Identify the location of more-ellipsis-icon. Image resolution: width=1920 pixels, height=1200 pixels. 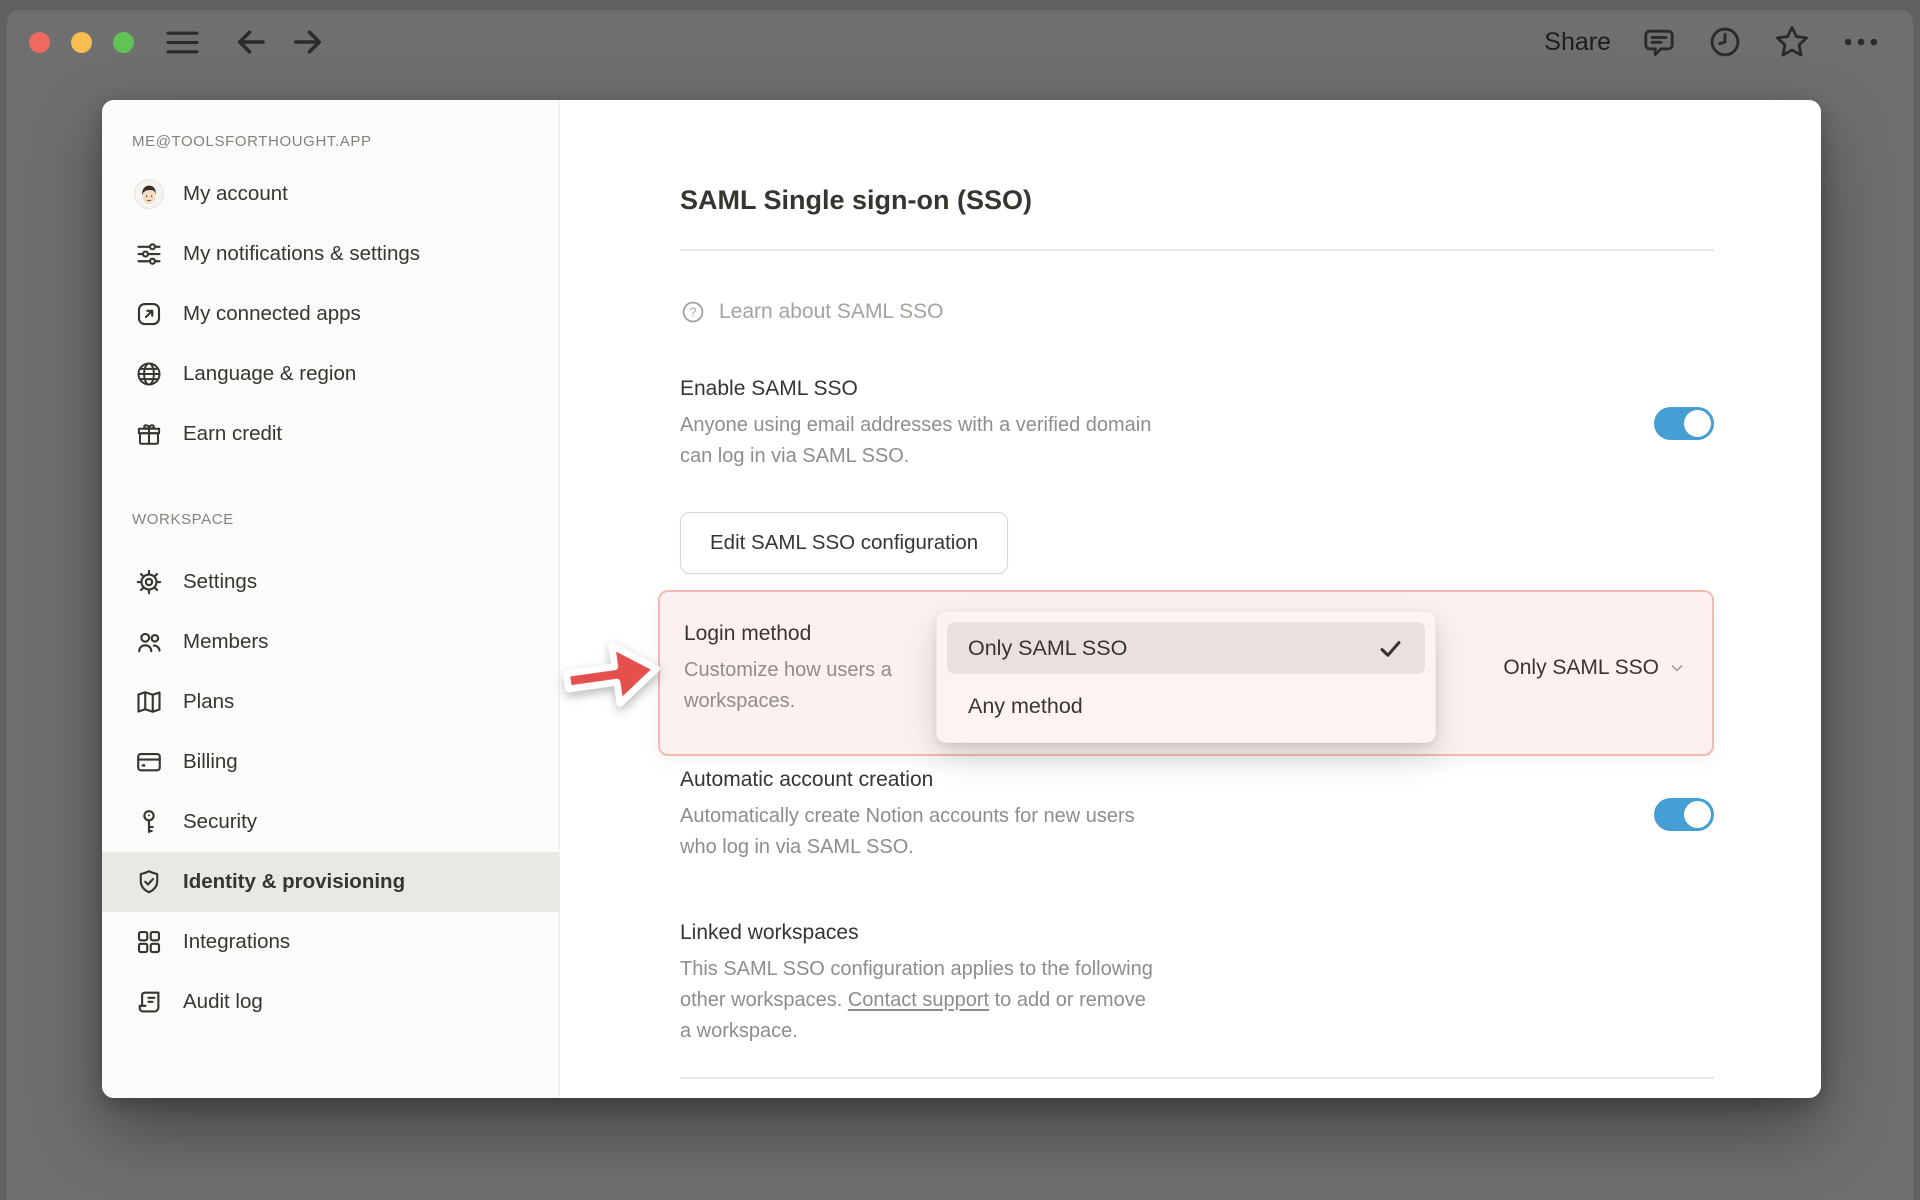
(1861, 42).